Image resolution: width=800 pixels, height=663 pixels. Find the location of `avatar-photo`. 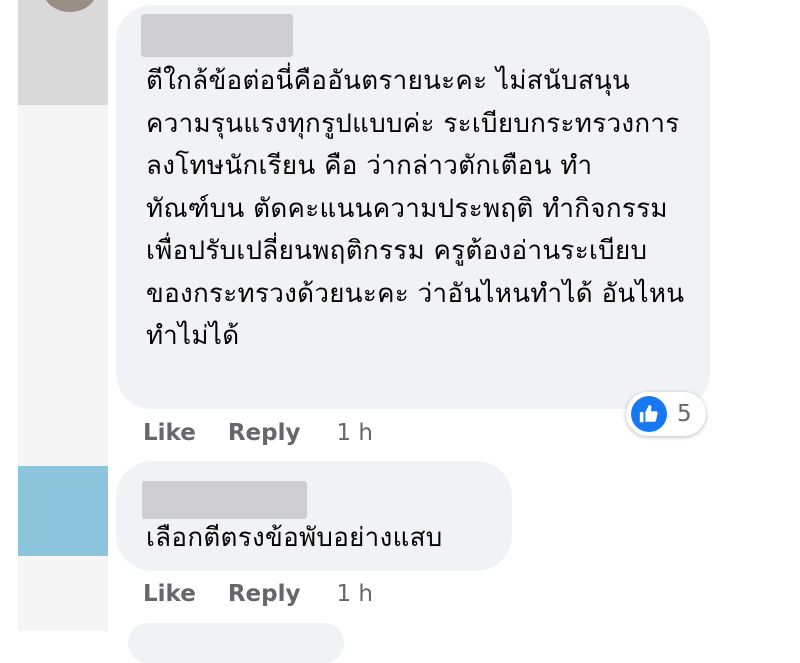

avatar-photo is located at coordinates (70, 6).